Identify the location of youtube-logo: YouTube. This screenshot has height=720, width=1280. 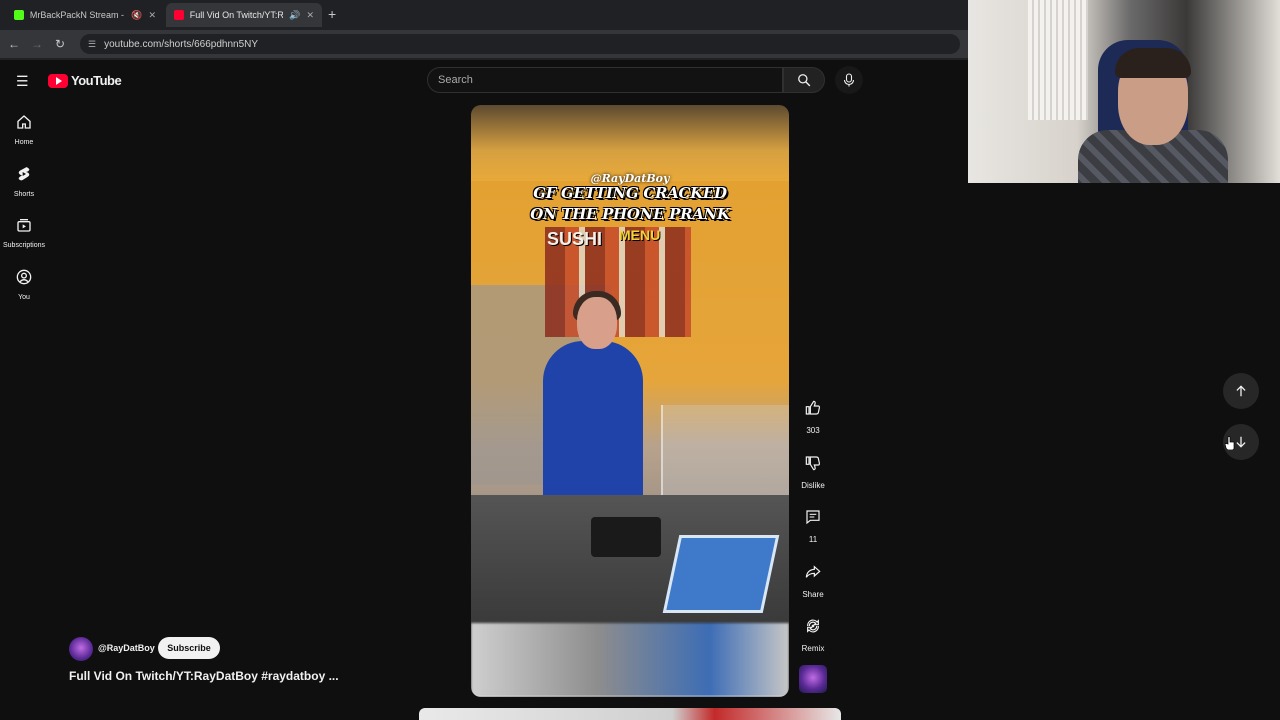
(85, 80).